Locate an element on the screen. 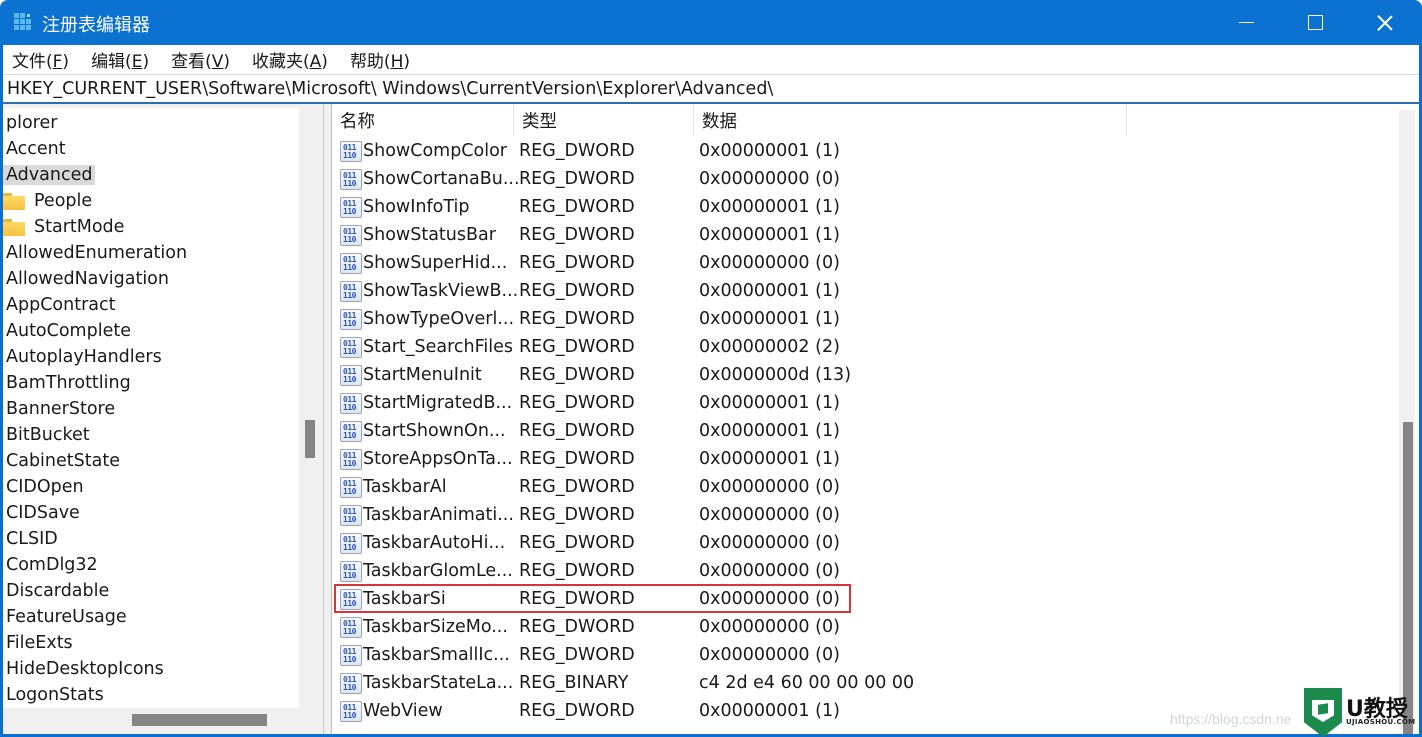 This screenshot has height=737, width=1422. tree-item-label: CIDSave is located at coordinates (43, 513).